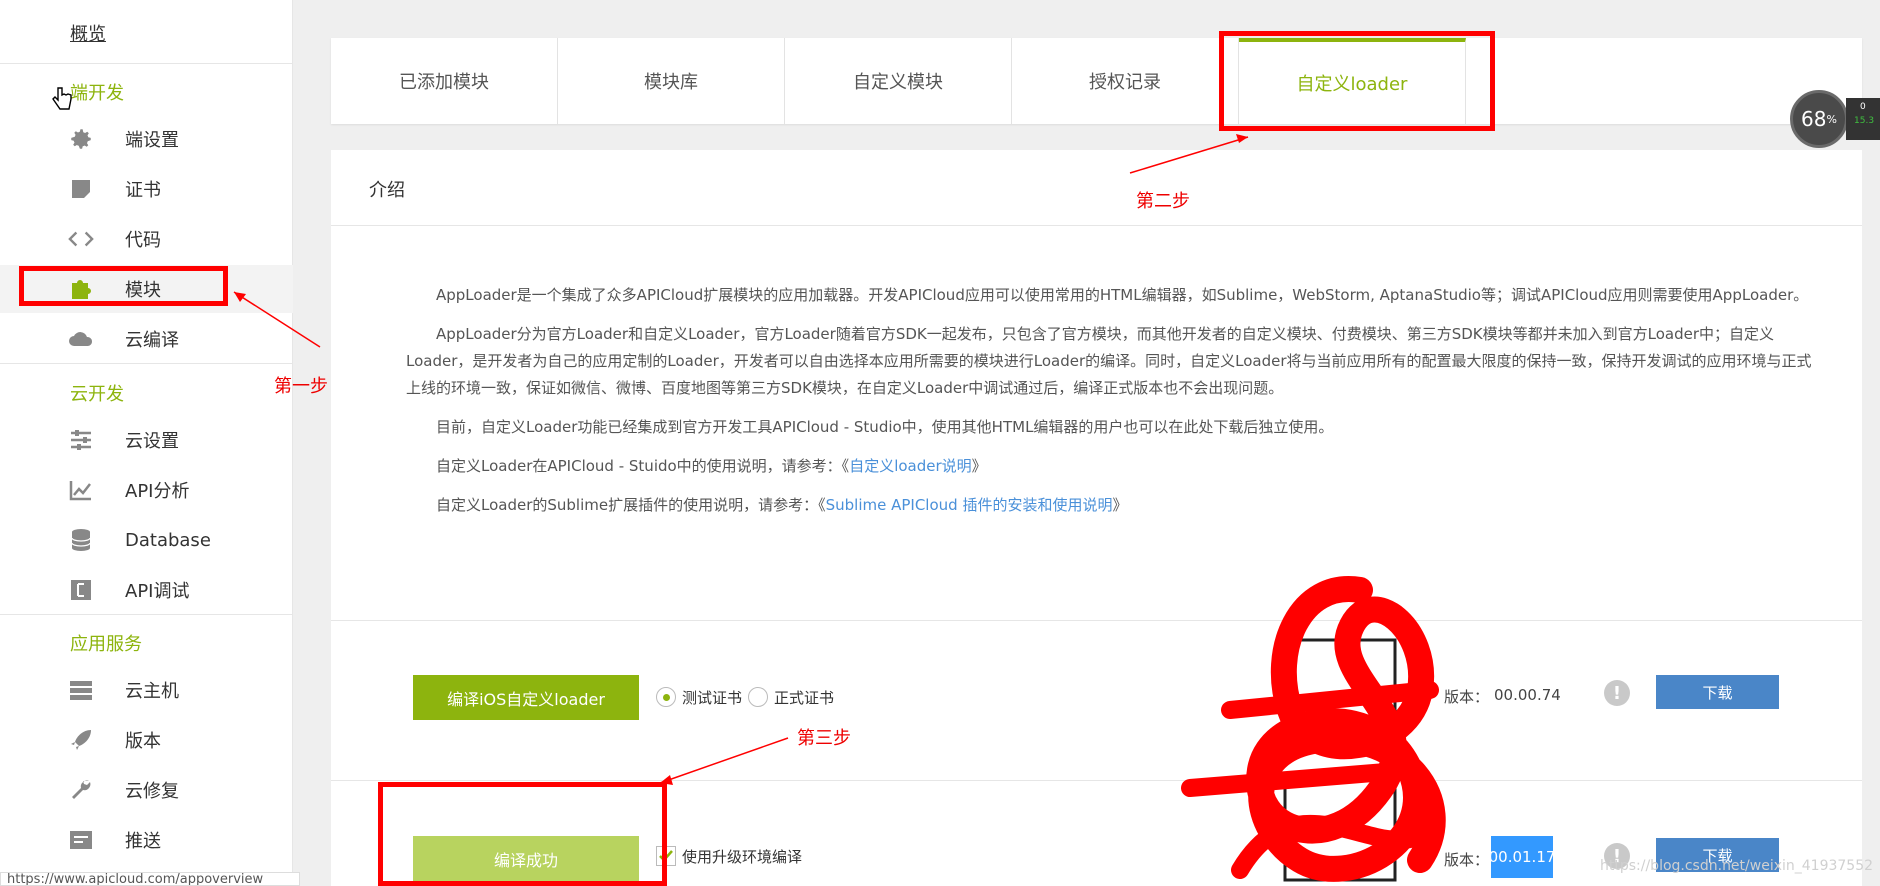 The width and height of the screenshot is (1880, 886). I want to click on annotation-step3: 第三步, so click(824, 738).